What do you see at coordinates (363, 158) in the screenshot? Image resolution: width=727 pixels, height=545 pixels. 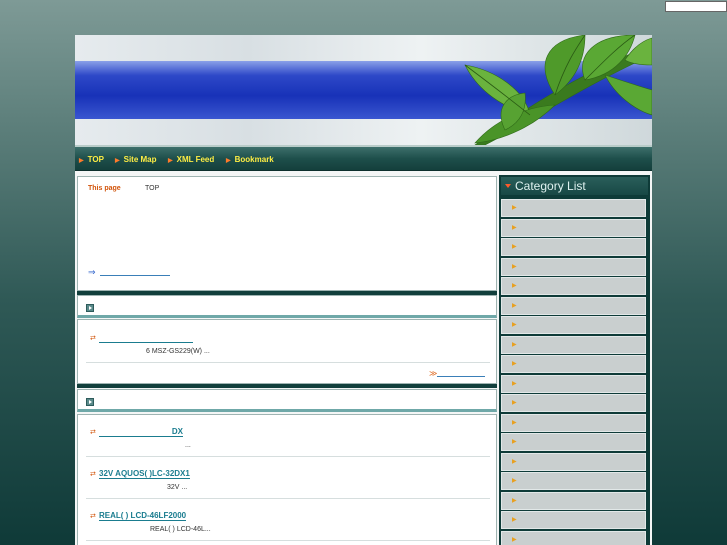 I see `top-nav-bar: ▶ TOP ▶ Site Map ▶ XML Feed ▶ Bookmark` at bounding box center [363, 158].